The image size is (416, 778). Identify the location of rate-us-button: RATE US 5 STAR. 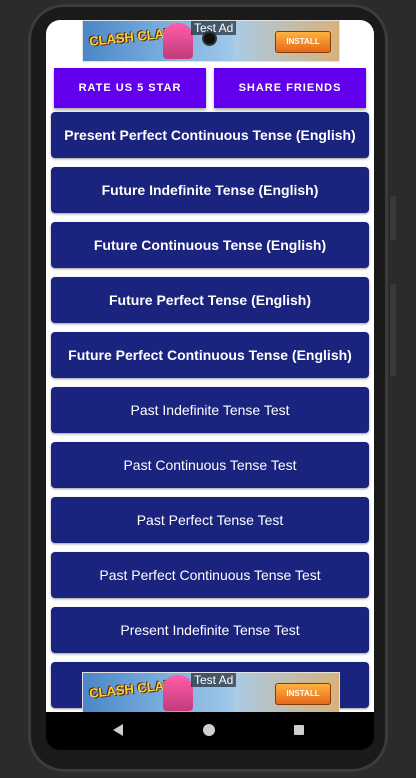
(130, 88).